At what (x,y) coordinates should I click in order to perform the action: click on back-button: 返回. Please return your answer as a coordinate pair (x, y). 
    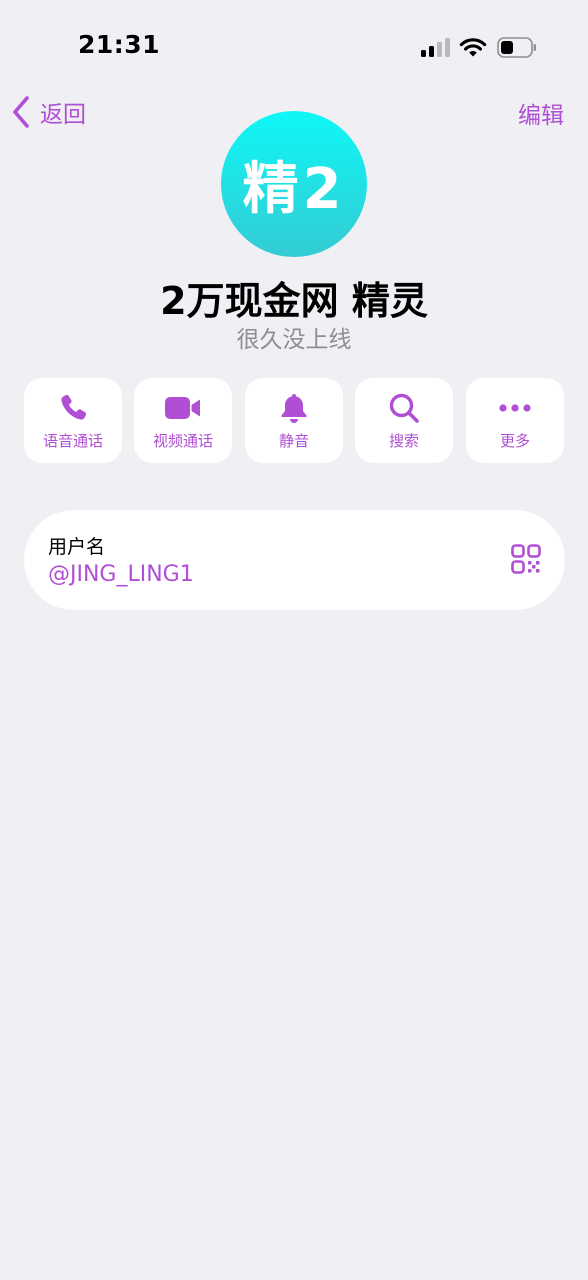
    Looking at the image, I should click on (48, 112).